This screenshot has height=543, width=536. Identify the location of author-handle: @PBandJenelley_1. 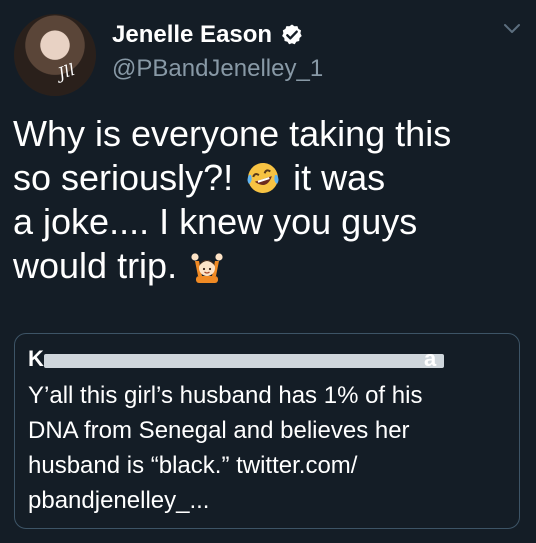
(217, 69).